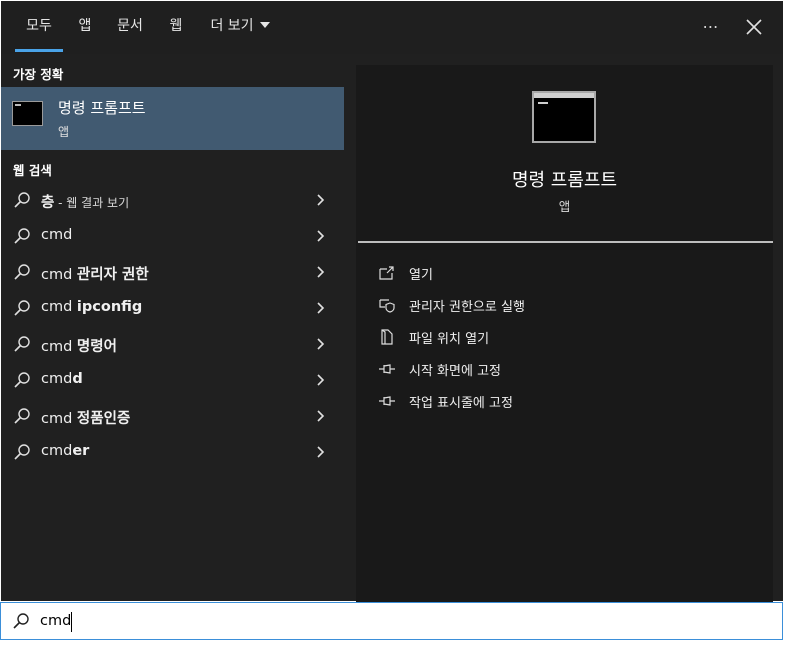  I want to click on web-search-header: 웹 검색, so click(32, 170).